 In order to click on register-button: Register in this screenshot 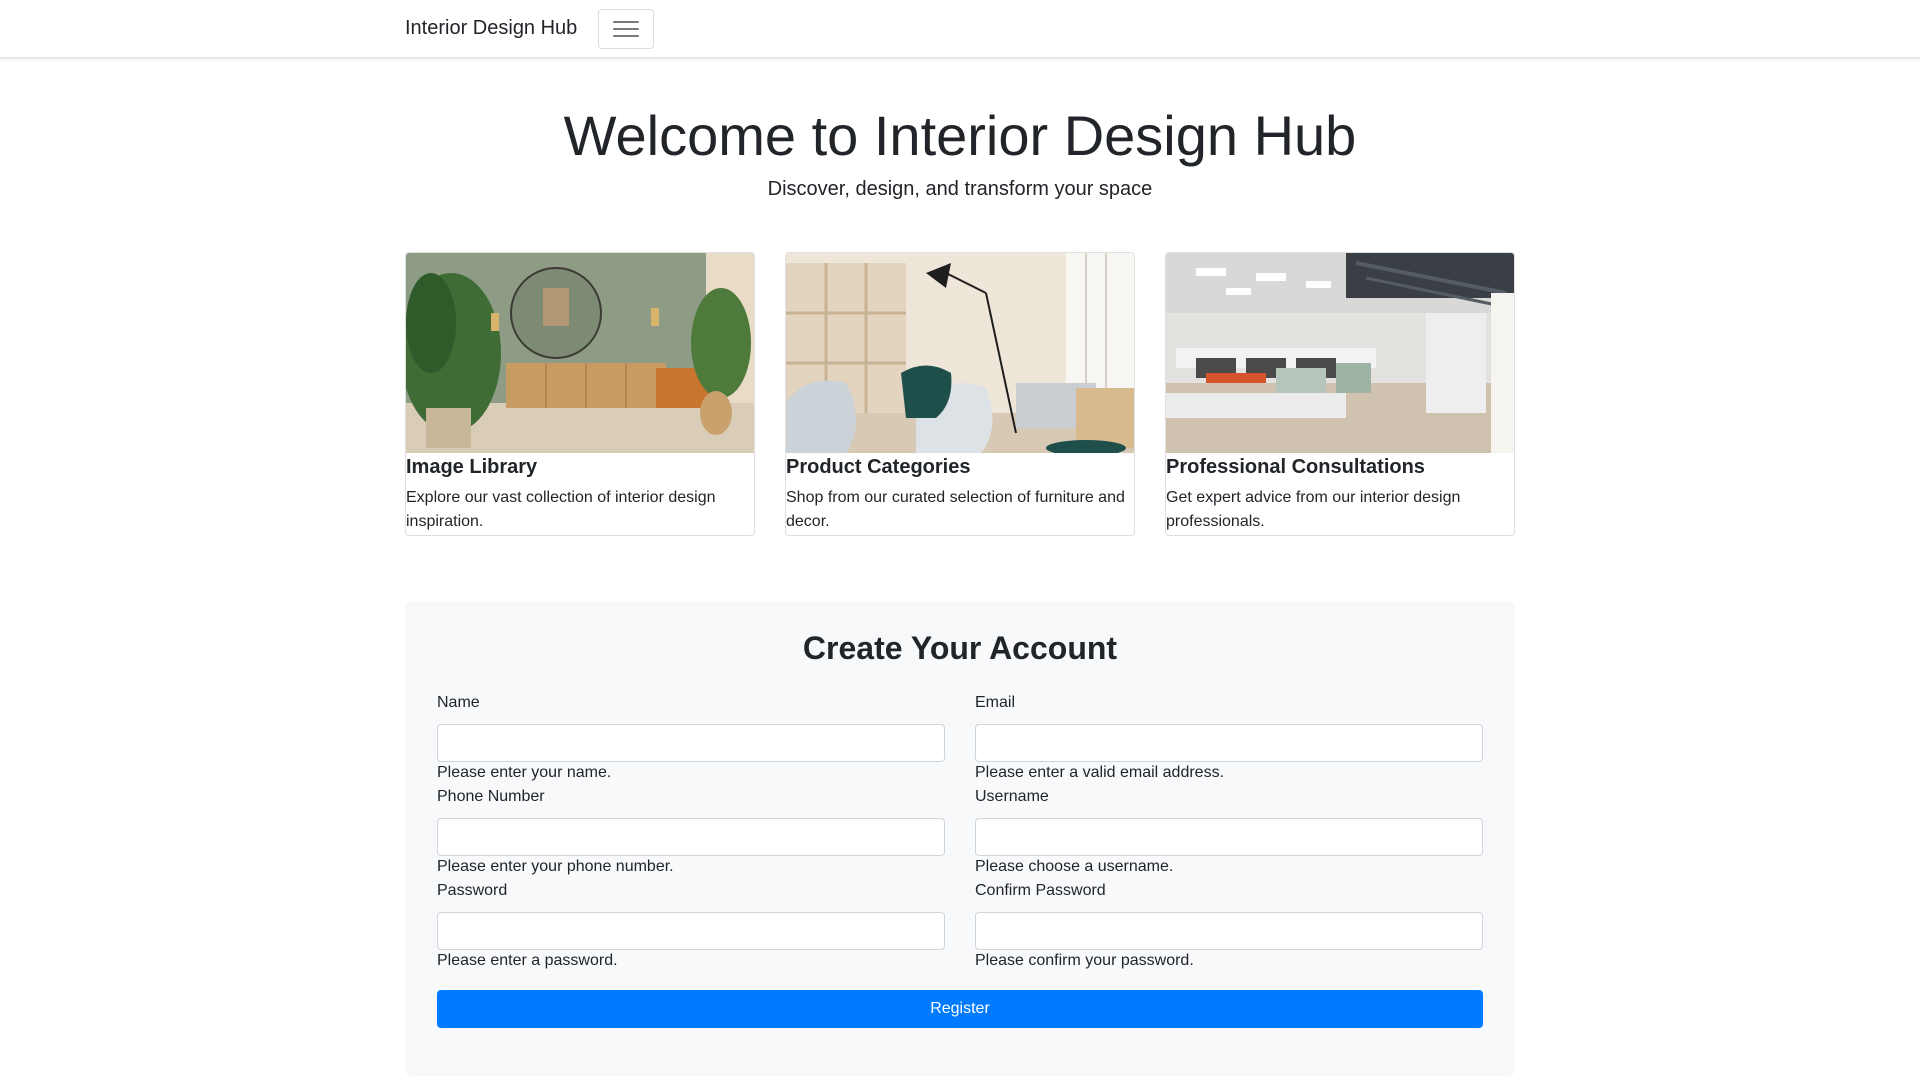, I will do `click(960, 1009)`.